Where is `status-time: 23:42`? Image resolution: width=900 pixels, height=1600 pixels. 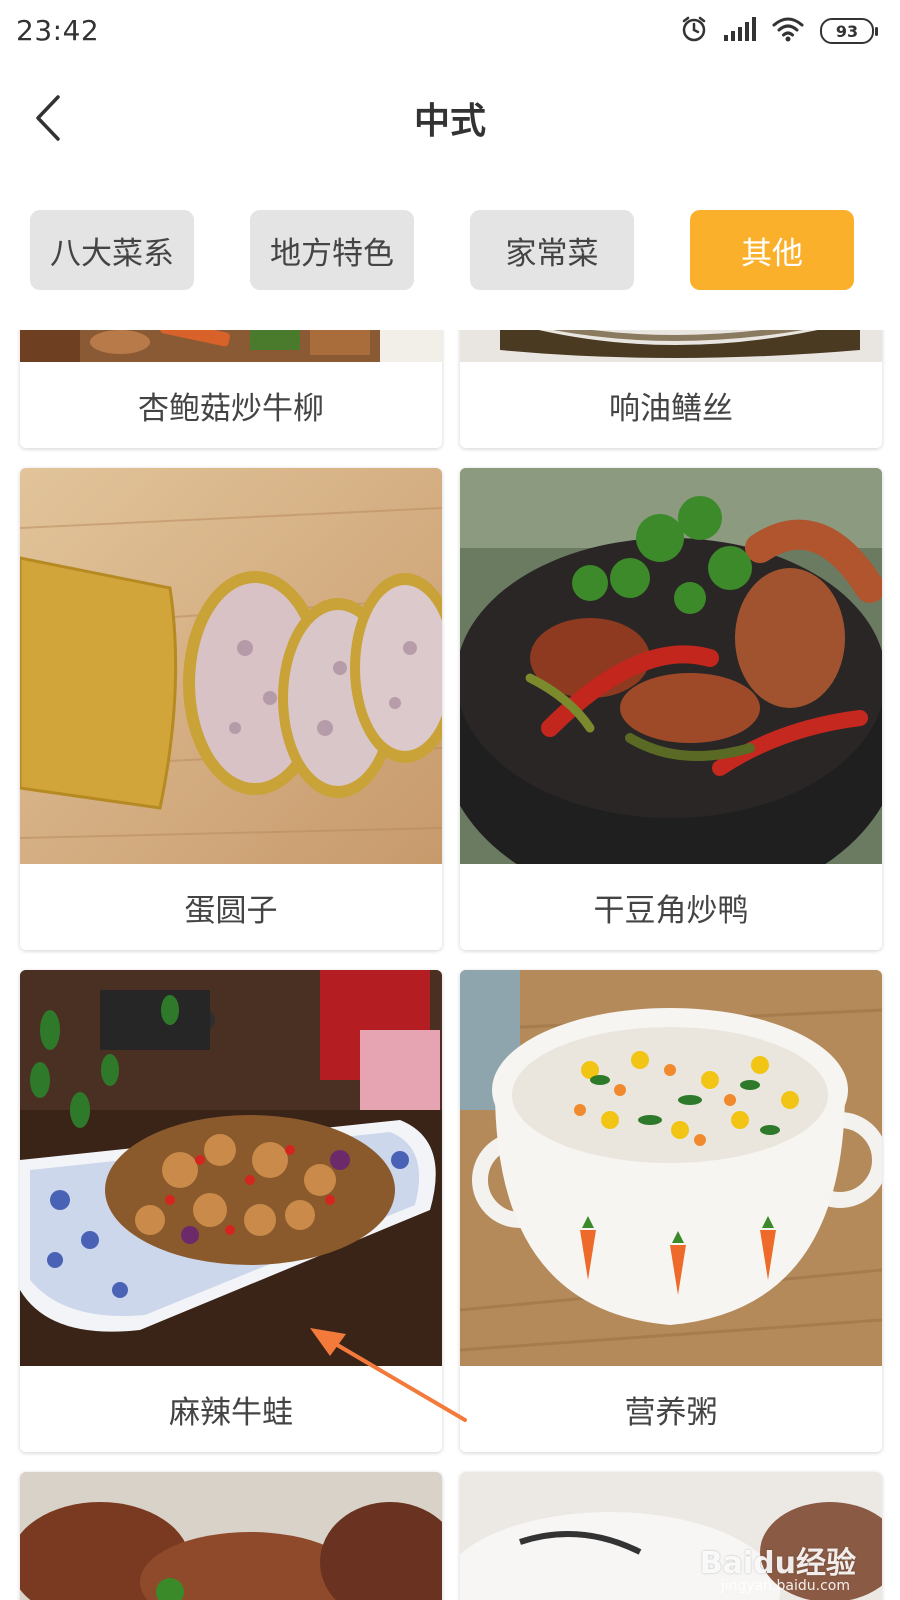 status-time: 23:42 is located at coordinates (58, 30).